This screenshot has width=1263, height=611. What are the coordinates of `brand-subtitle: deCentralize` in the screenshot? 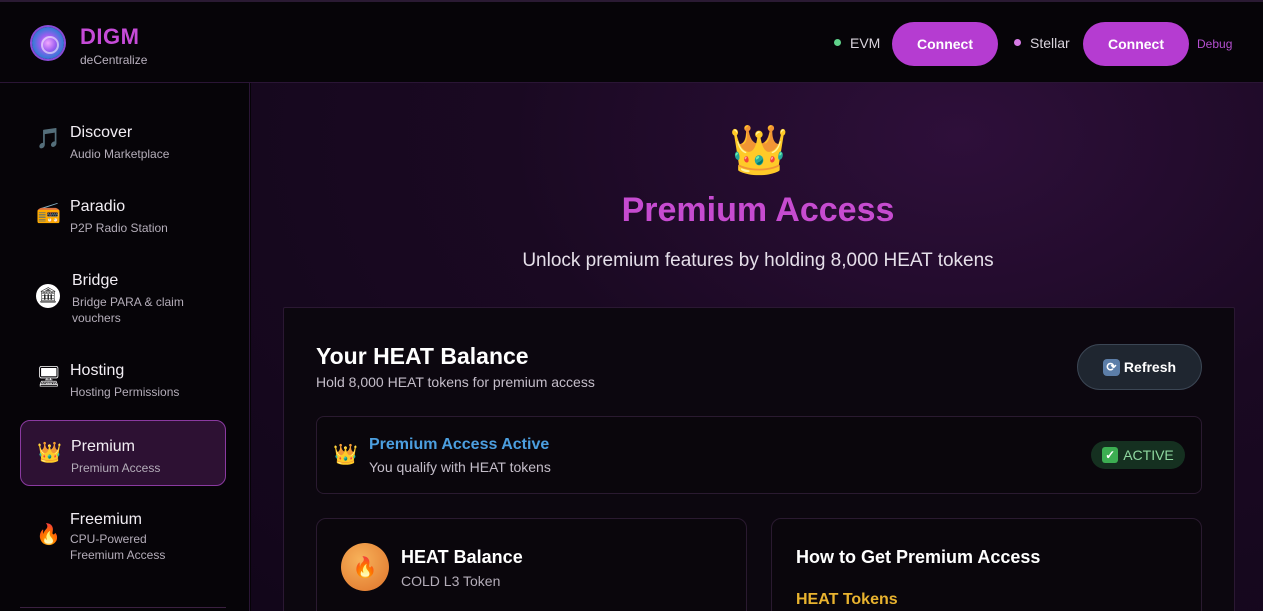 It's located at (114, 60).